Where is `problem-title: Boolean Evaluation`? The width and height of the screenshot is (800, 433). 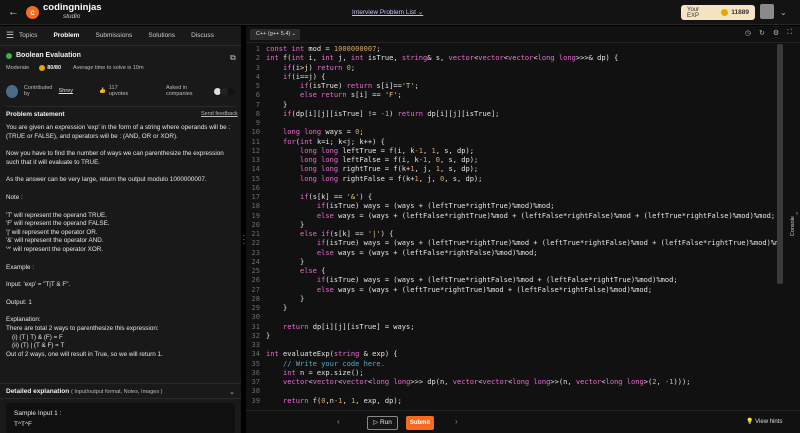
problem-title: Boolean Evaluation is located at coordinates (43, 55).